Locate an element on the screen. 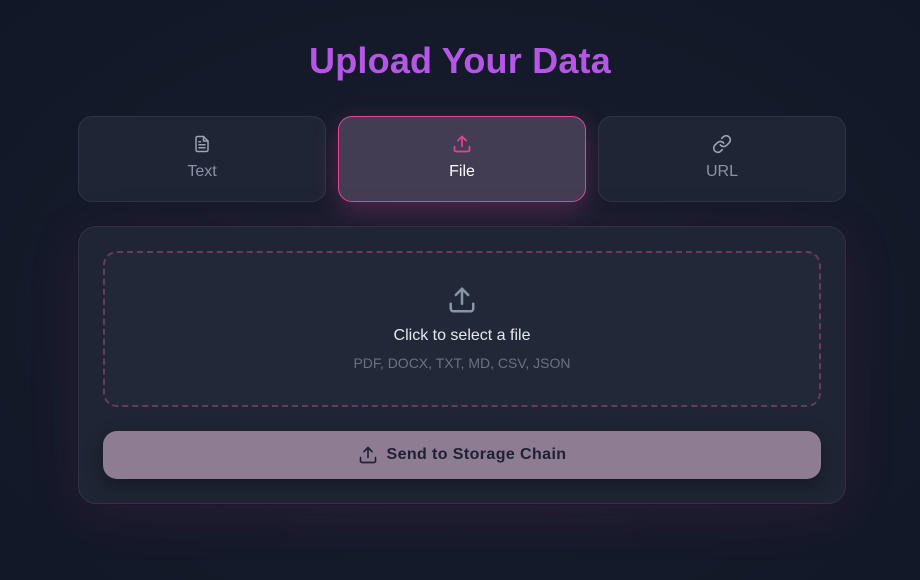  dropzone-title: Click to select a file is located at coordinates (462, 335).